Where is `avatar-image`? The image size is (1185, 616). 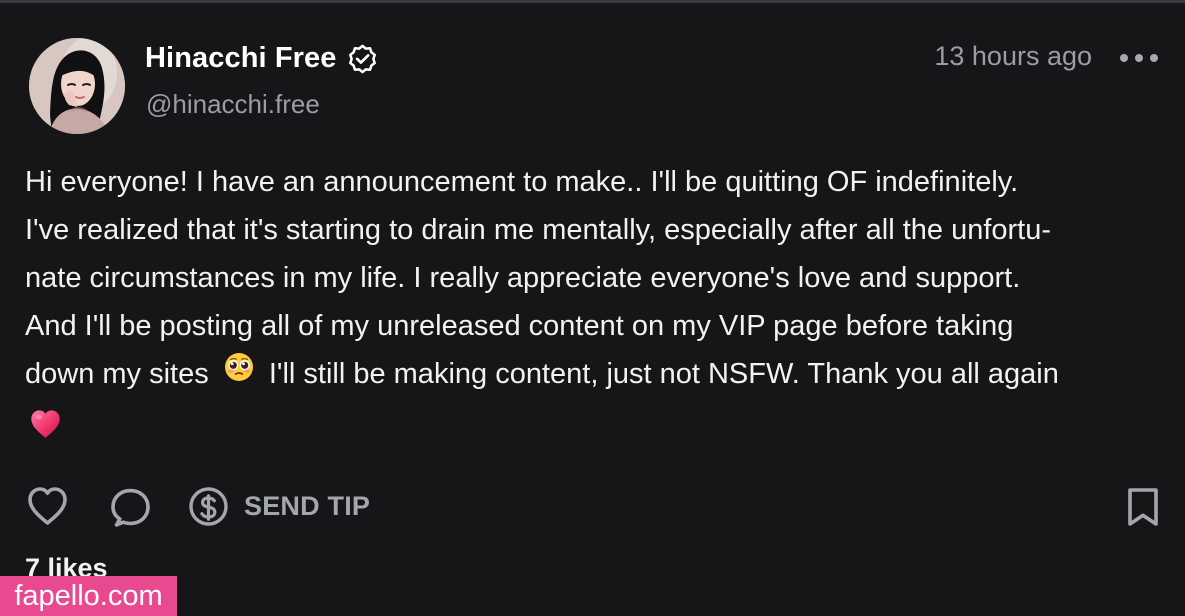 avatar-image is located at coordinates (77, 86).